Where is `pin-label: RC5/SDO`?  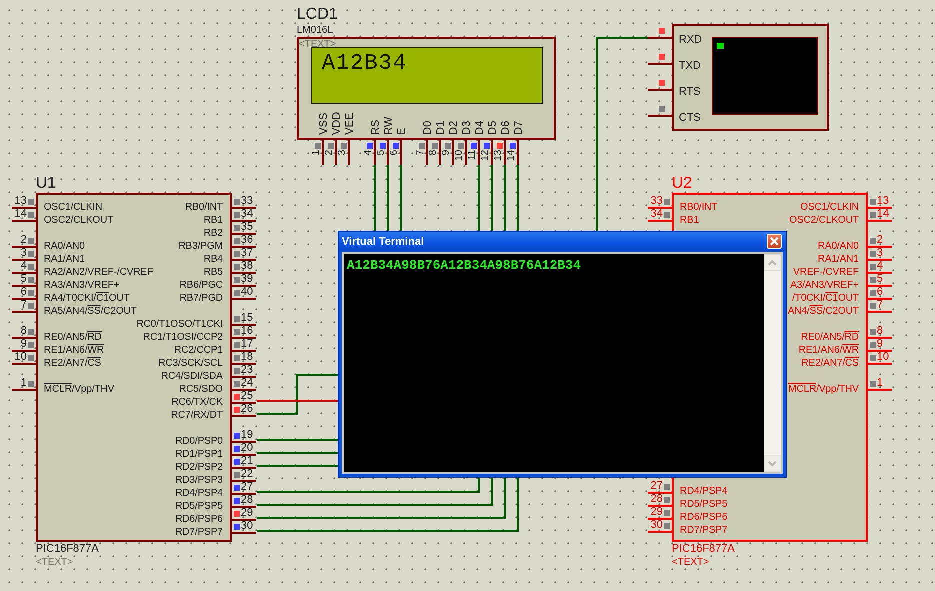 pin-label: RC5/SDO is located at coordinates (201, 389).